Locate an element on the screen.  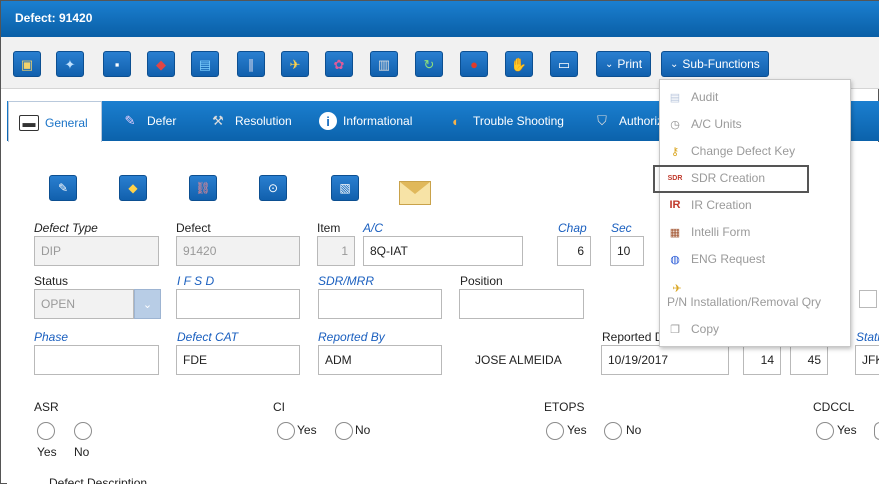
menu-item-audit: ▤ Audit is located at coordinates (693, 97).